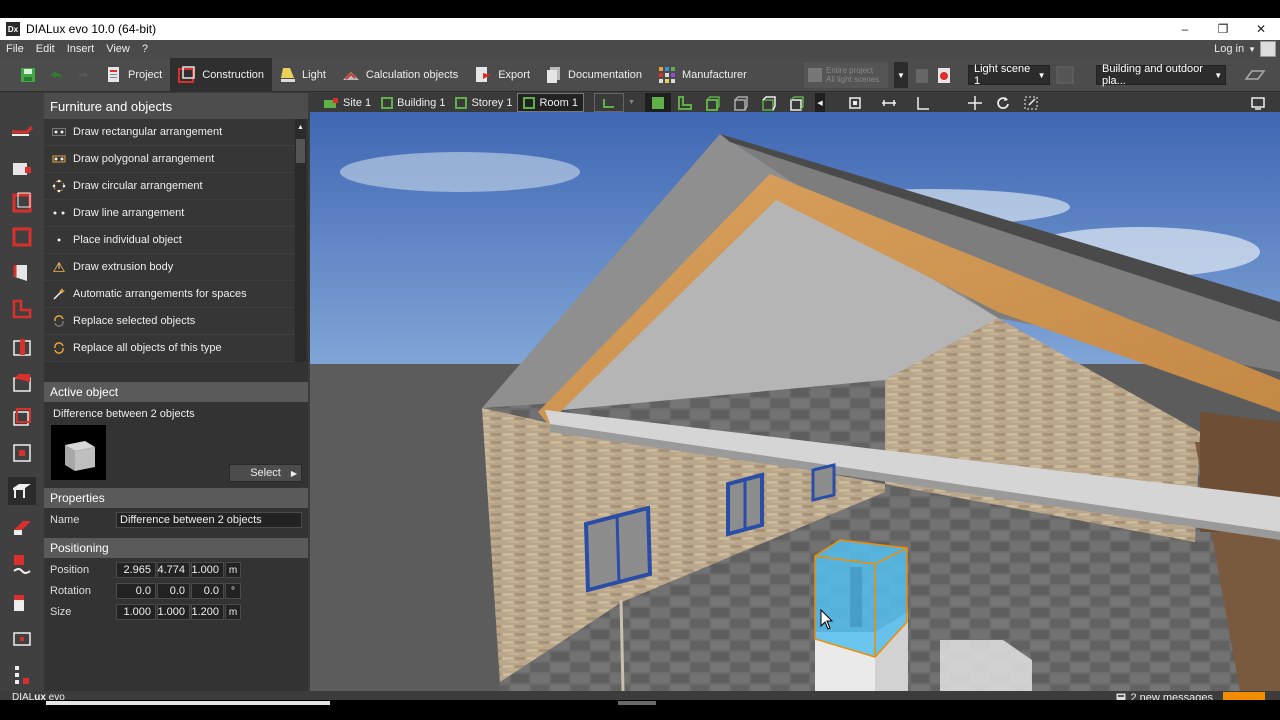 Image resolution: width=1280 pixels, height=720 pixels. What do you see at coordinates (975, 103) in the screenshot?
I see `move-icon` at bounding box center [975, 103].